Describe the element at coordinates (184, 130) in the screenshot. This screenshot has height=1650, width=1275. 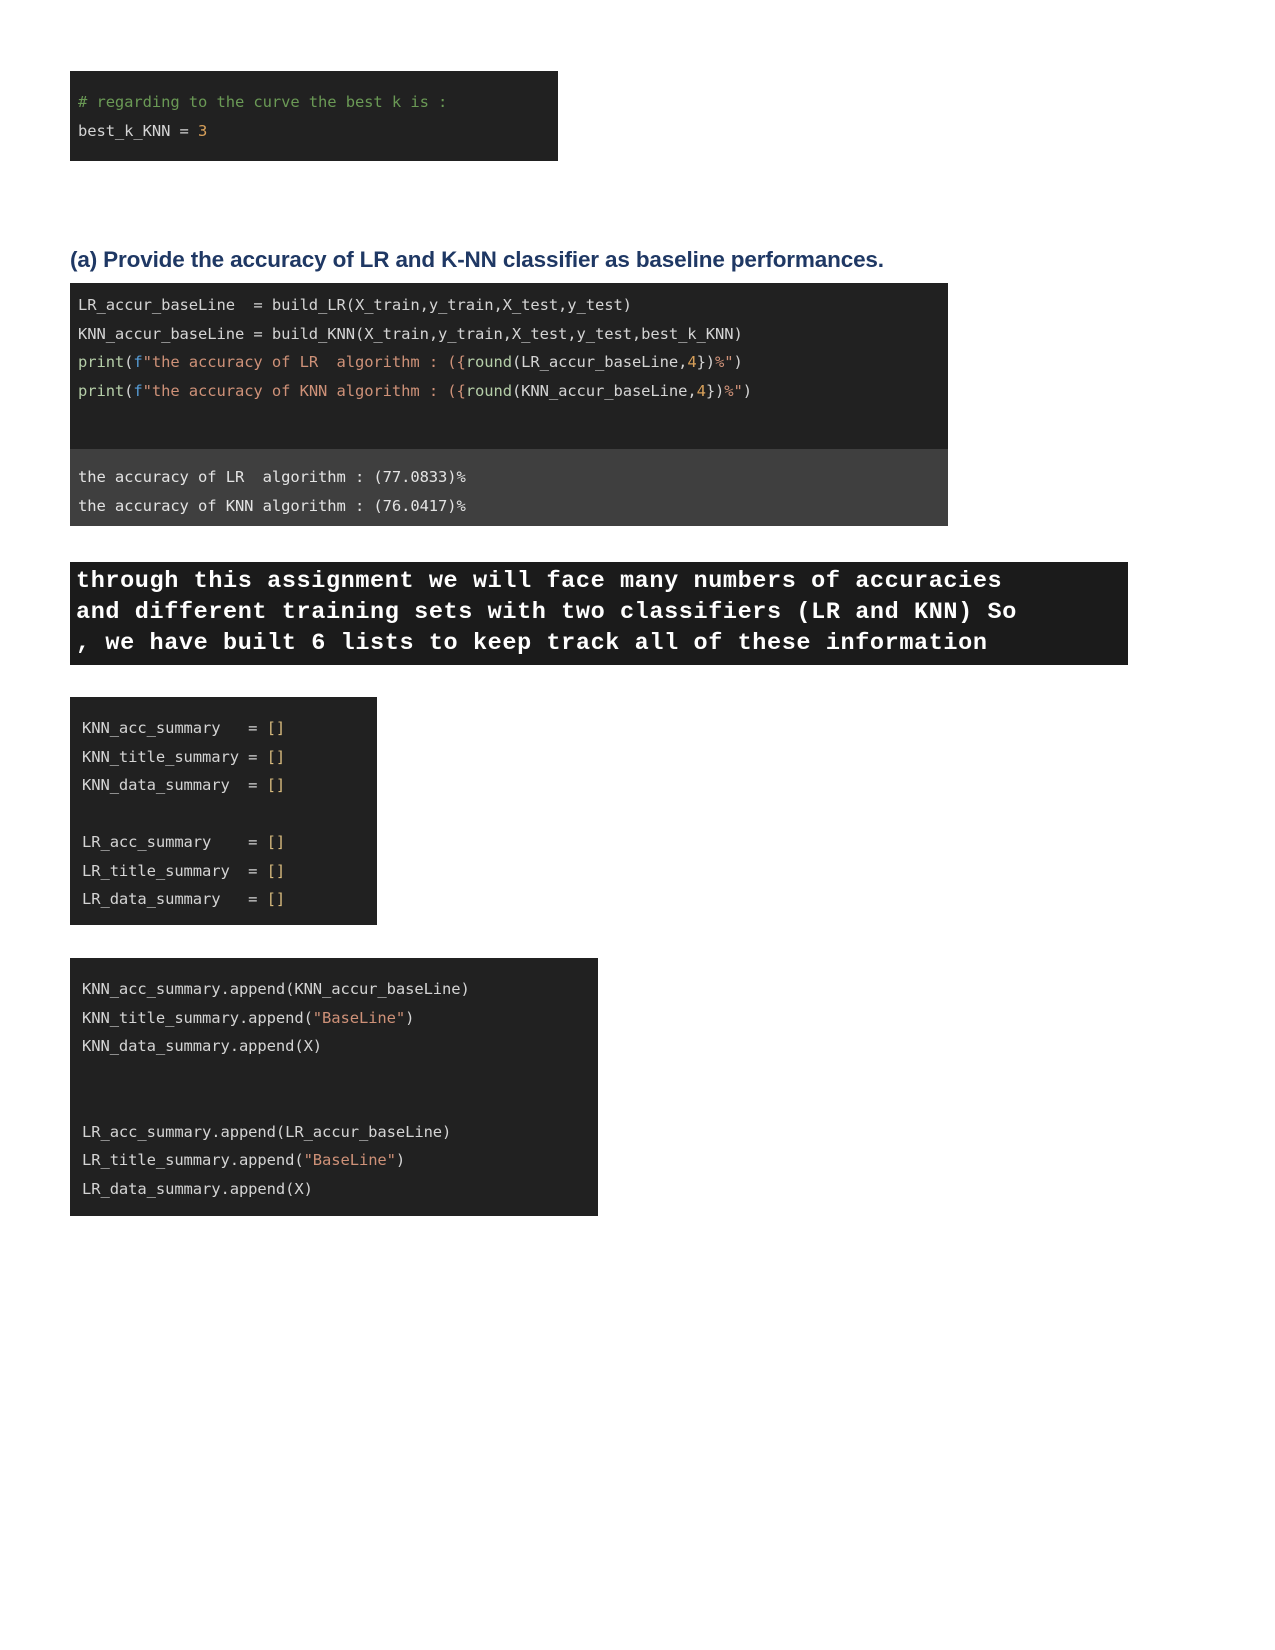
I see `assign-operator: =` at that location.